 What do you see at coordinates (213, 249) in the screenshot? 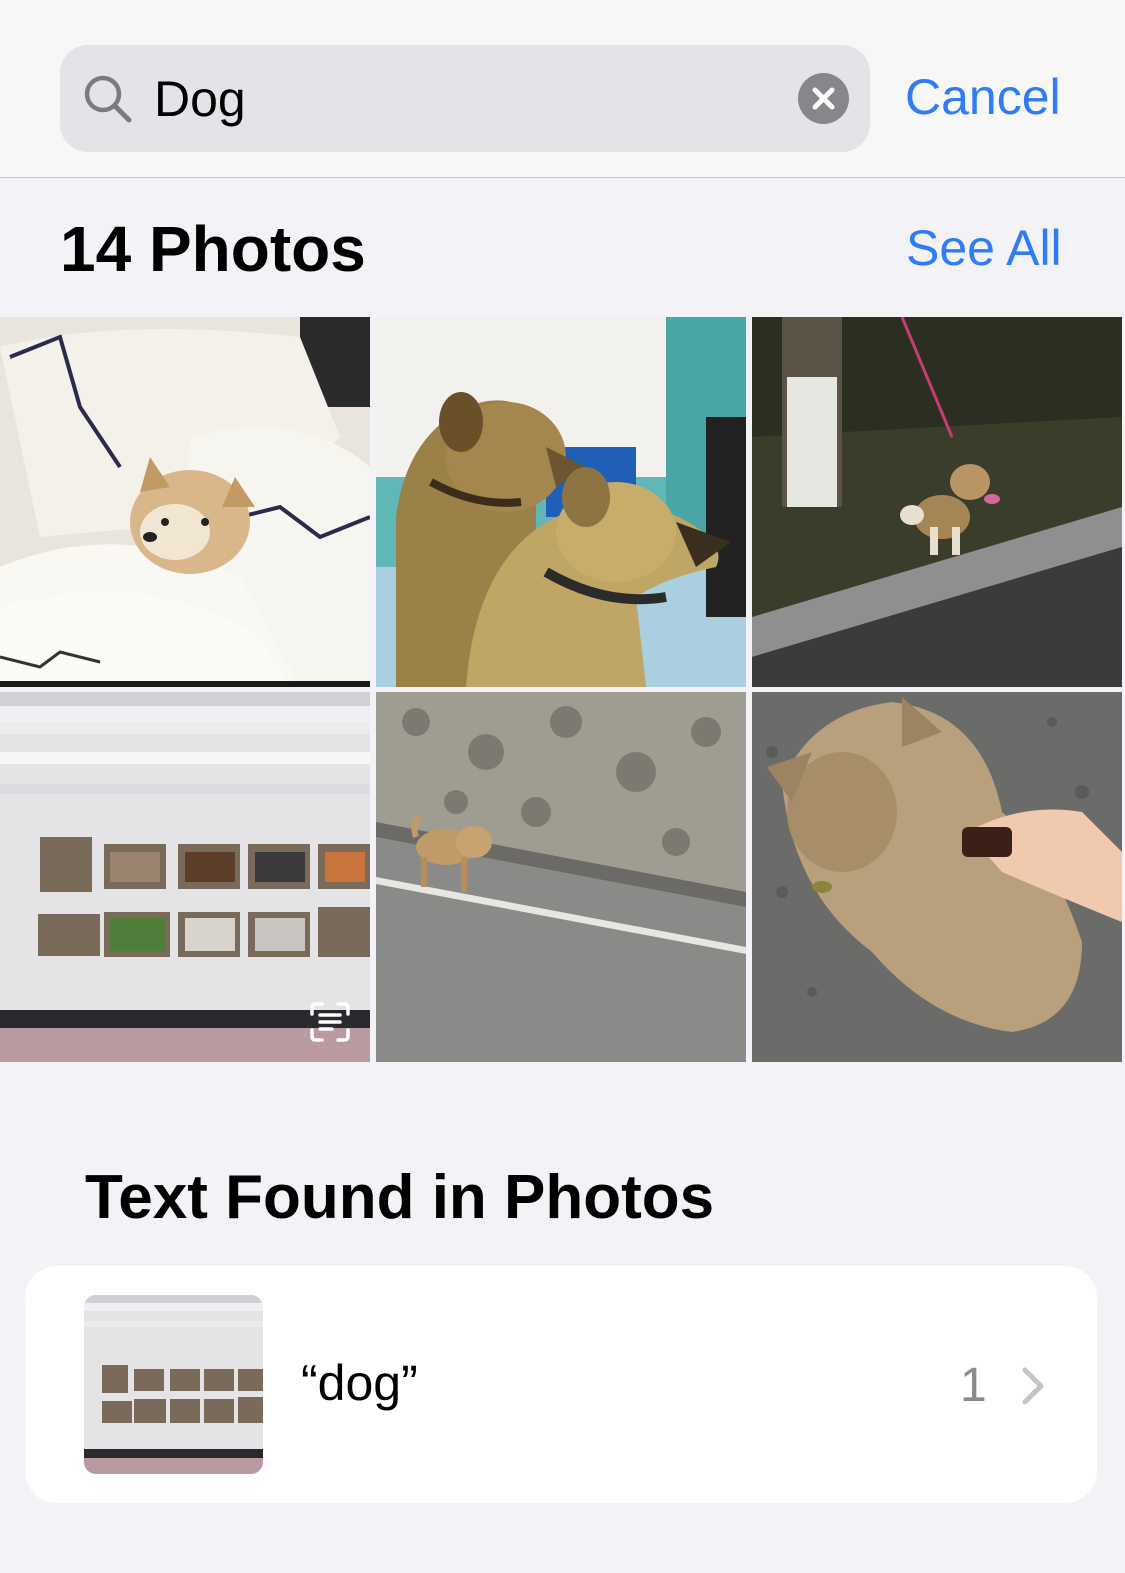
I see `photos-count-title: 14 Photos` at bounding box center [213, 249].